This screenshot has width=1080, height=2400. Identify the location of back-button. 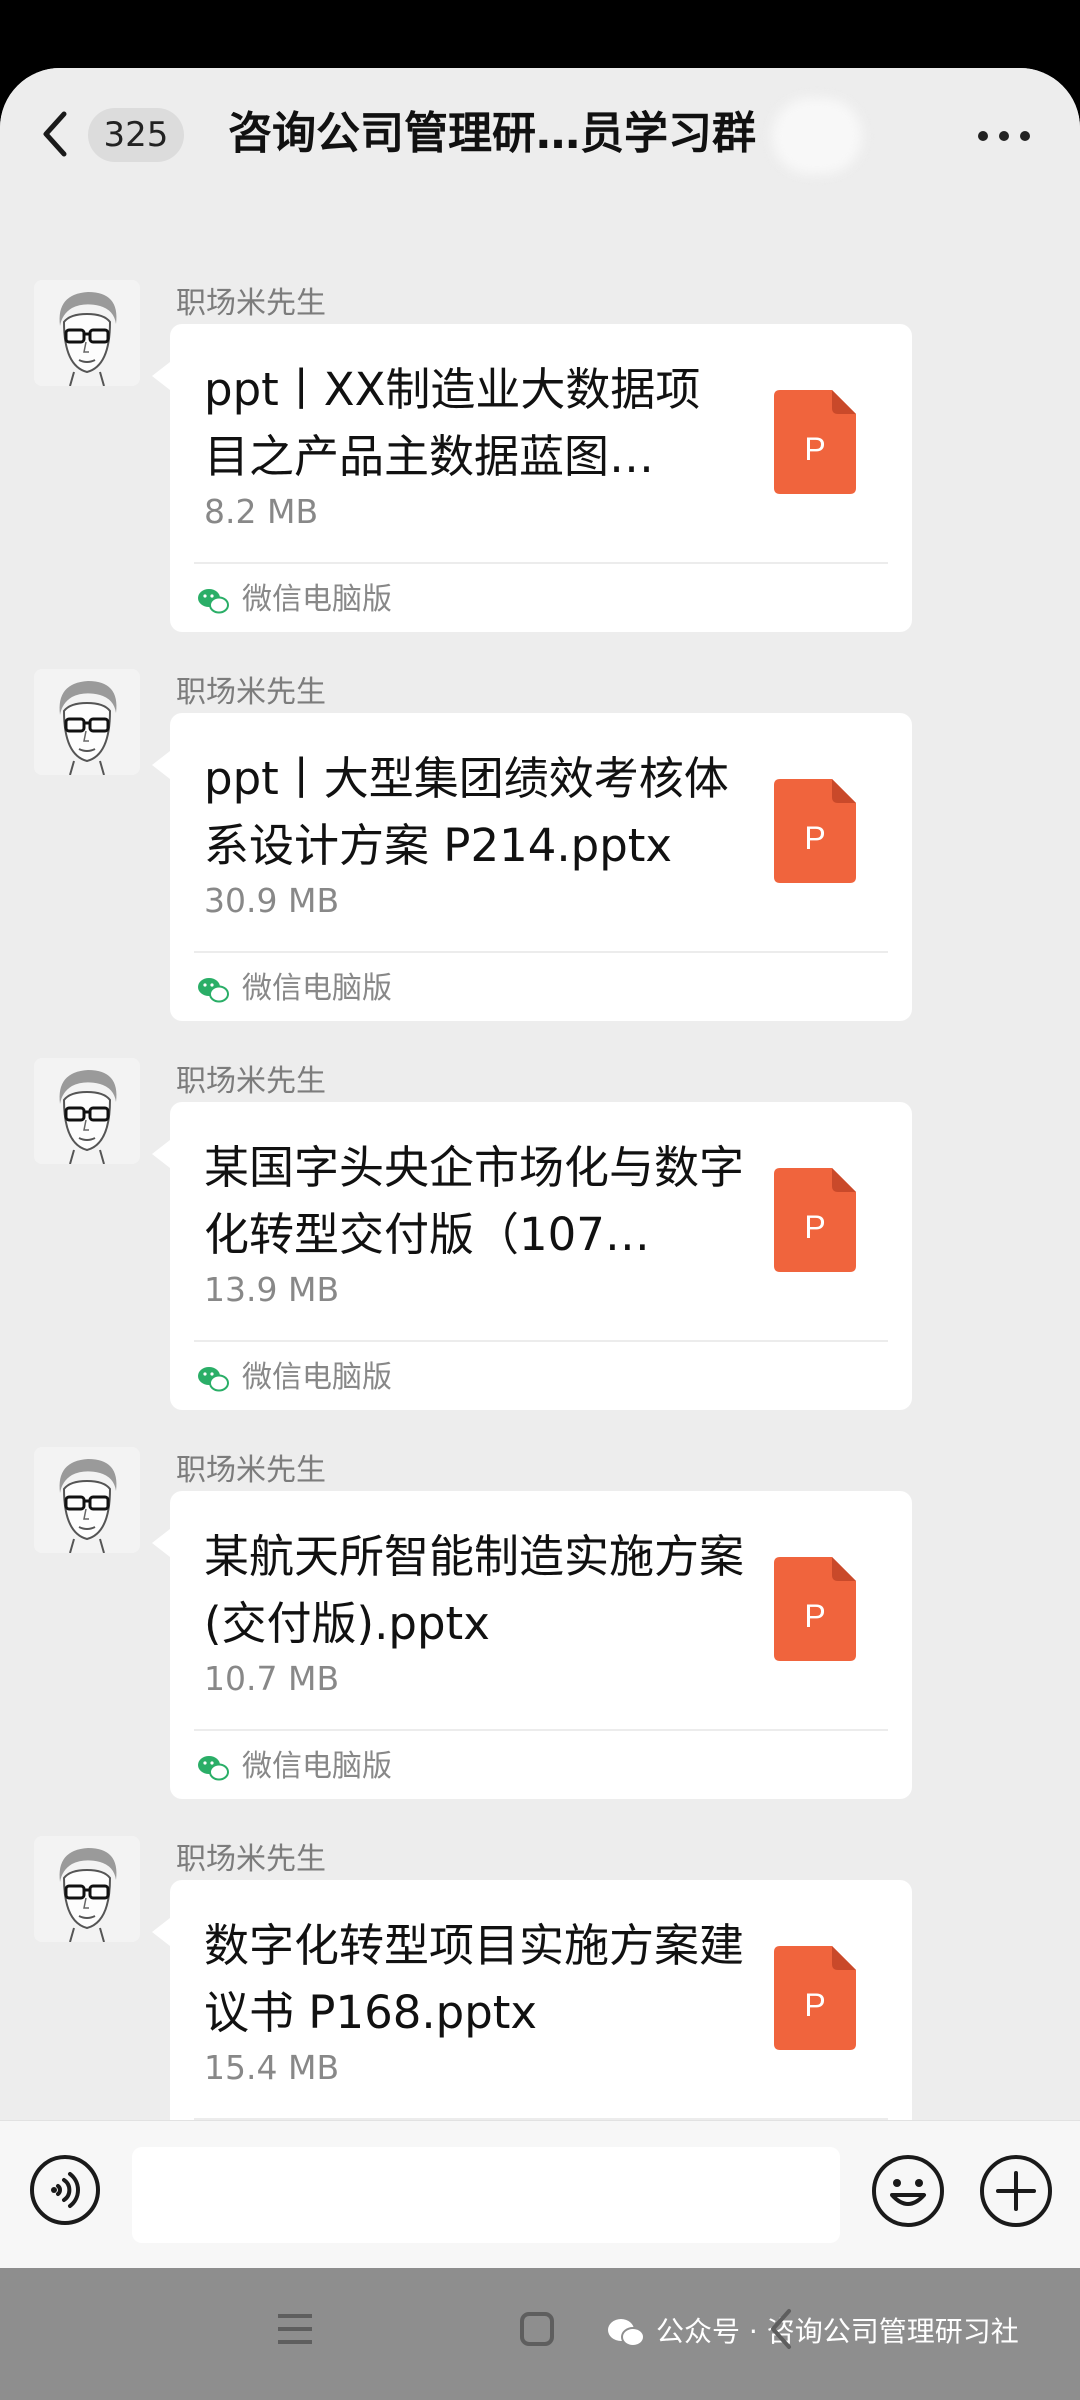
(56, 134).